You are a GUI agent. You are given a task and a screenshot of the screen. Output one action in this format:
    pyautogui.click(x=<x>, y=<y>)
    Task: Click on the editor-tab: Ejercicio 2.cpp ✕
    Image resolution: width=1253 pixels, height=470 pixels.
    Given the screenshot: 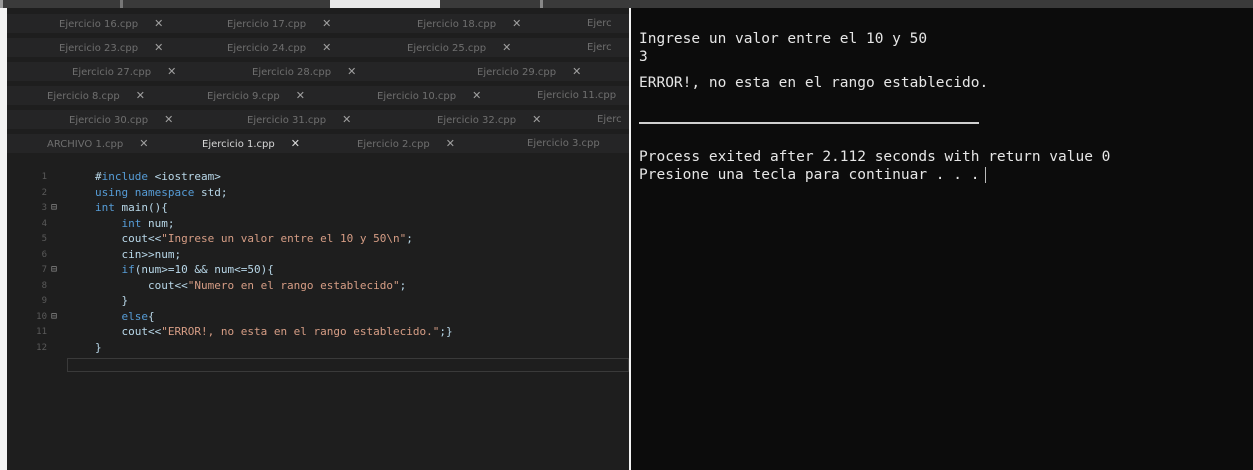 What is the action you would take?
    pyautogui.click(x=406, y=143)
    